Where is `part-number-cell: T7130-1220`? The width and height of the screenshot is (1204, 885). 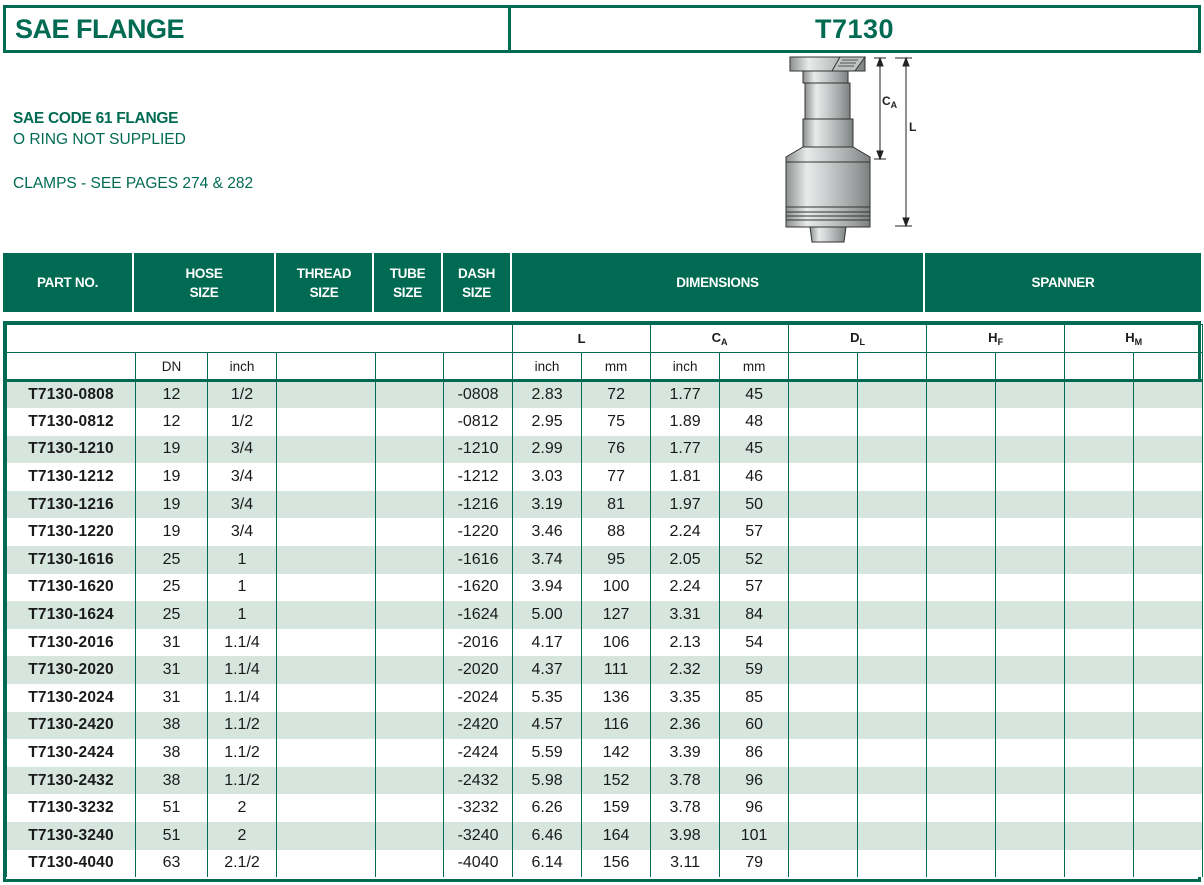
part-number-cell: T7130-1220 is located at coordinates (71, 532).